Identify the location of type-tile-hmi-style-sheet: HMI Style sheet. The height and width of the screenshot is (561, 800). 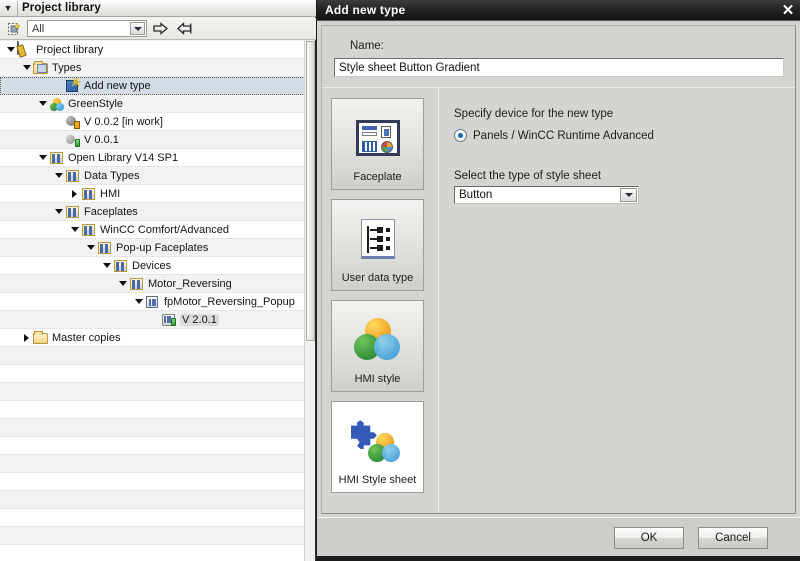
(377, 447).